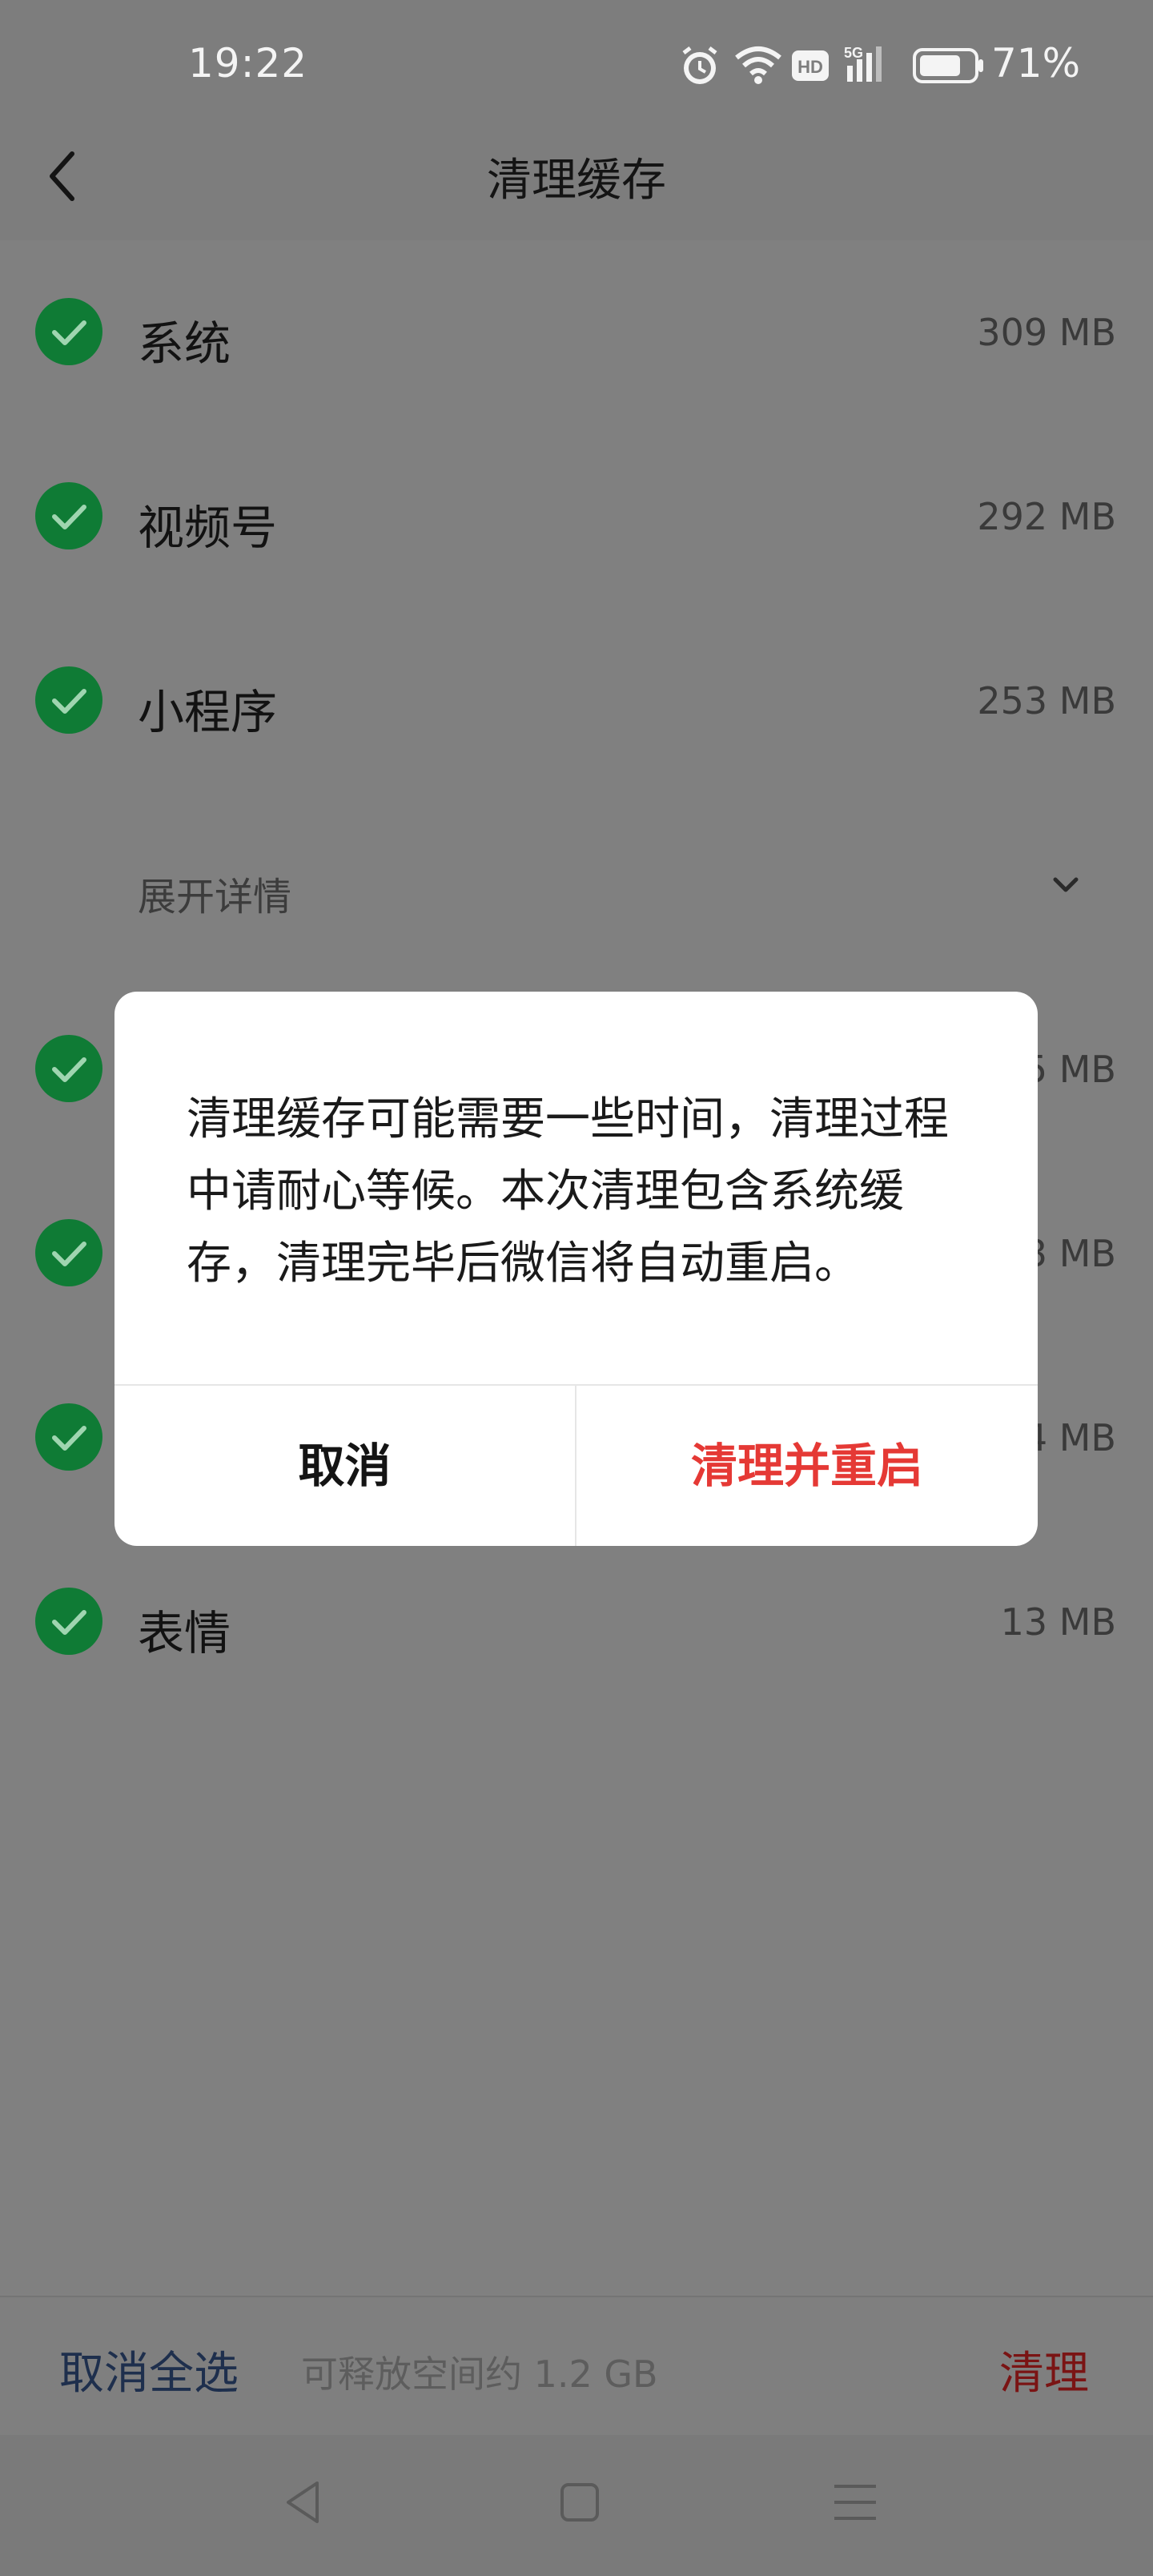 This screenshot has width=1153, height=2576. What do you see at coordinates (1070, 1254) in the screenshot?
I see `cache-item-size: 3 MB` at bounding box center [1070, 1254].